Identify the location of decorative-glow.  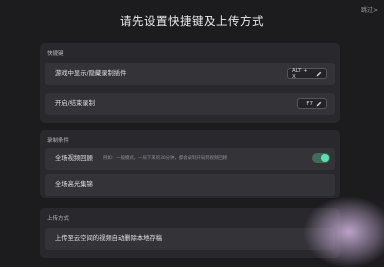
(344, 232).